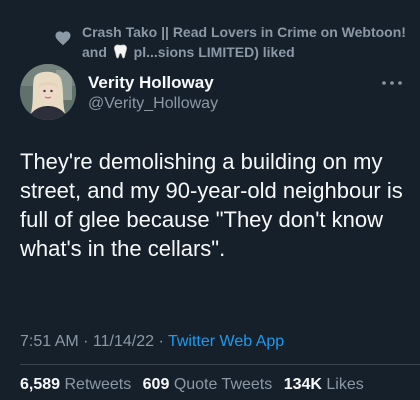 The width and height of the screenshot is (420, 400). Describe the element at coordinates (214, 52) in the screenshot. I see `liked-text-part2: pl...sions LIMITED) liked` at that location.